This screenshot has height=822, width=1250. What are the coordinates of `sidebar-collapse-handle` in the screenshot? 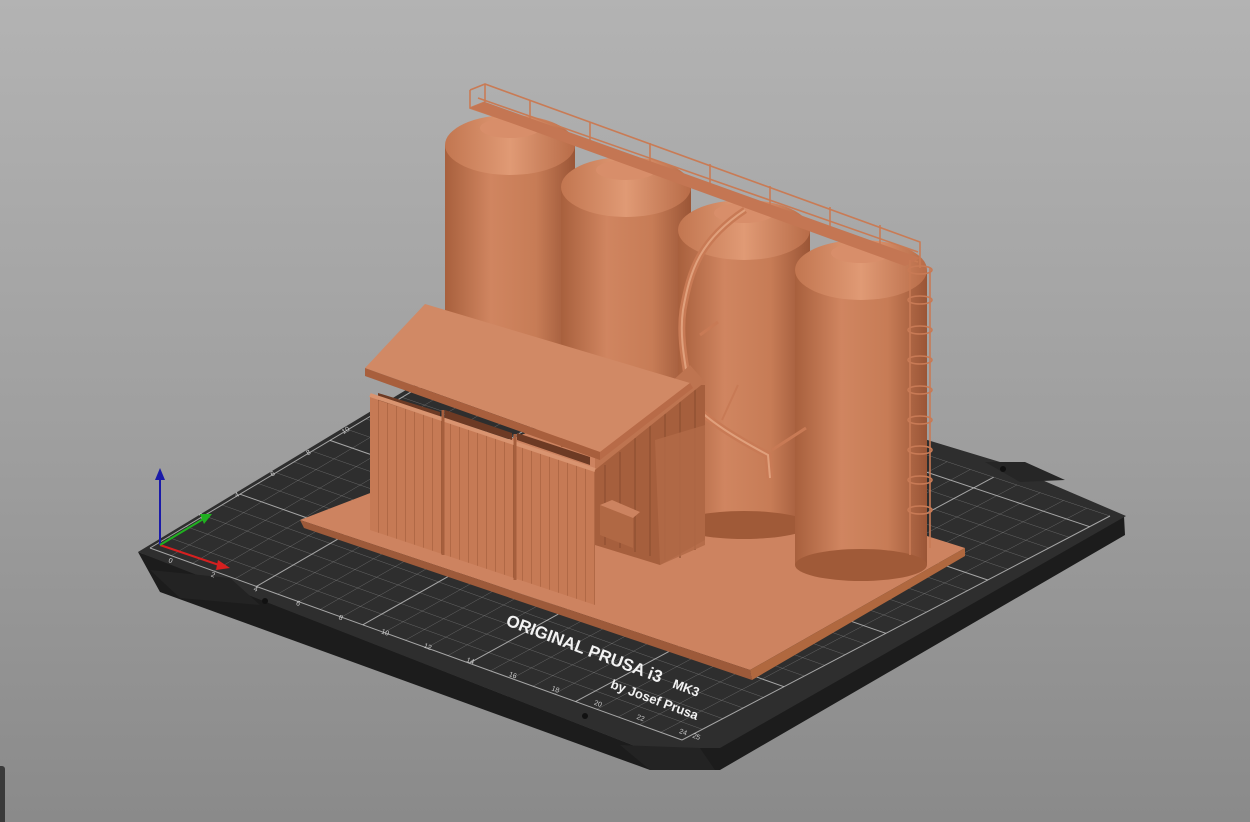 It's located at (2, 794).